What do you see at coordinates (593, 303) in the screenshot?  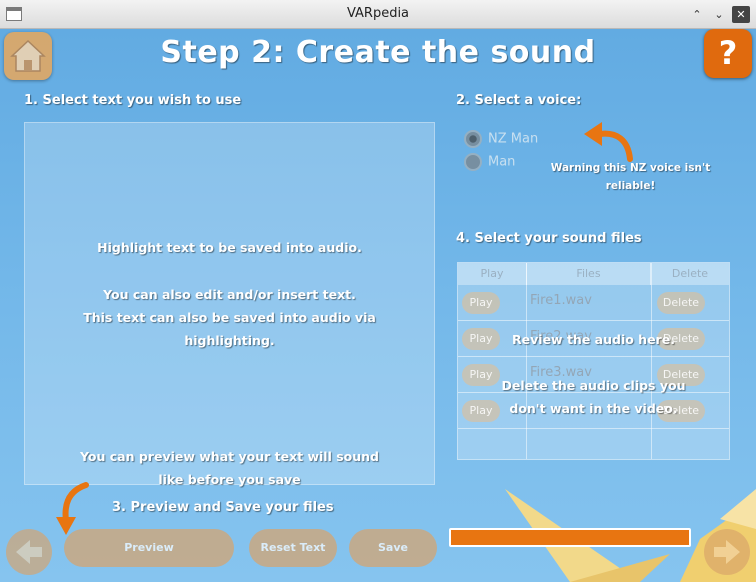 I see `table-row: Play Fire1.wav Delete` at bounding box center [593, 303].